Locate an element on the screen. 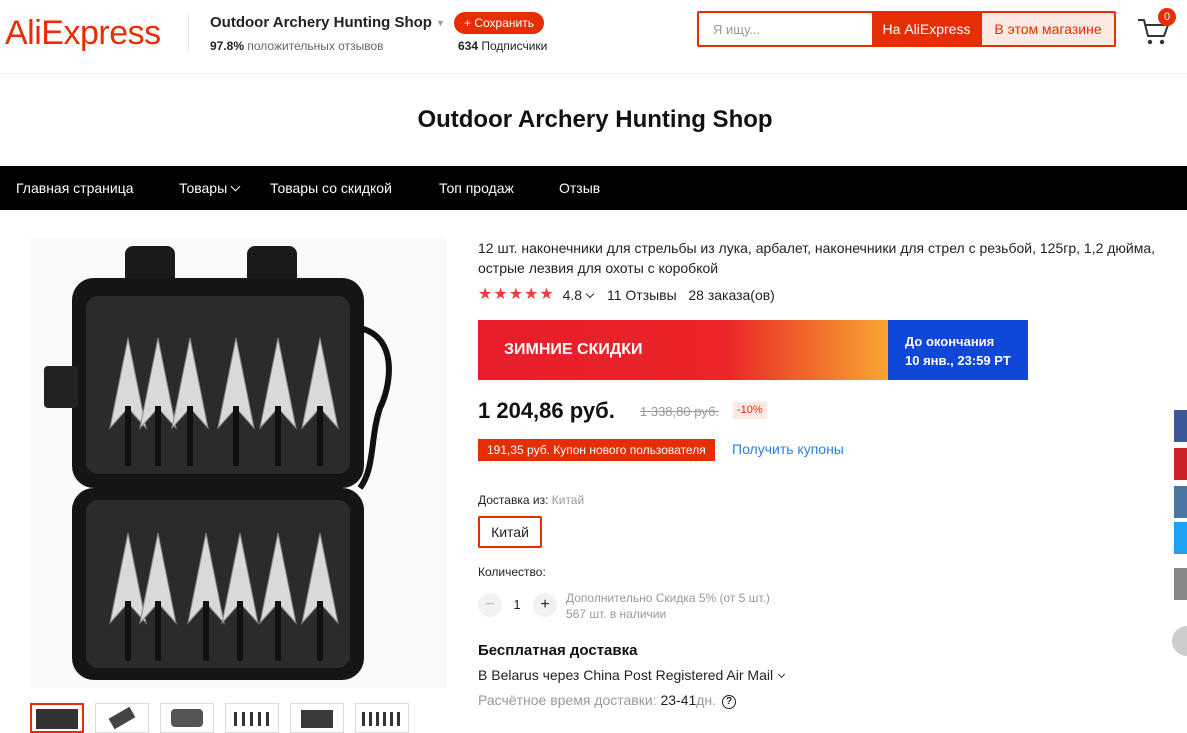 The height and width of the screenshot is (733, 1187). help-icon: ? is located at coordinates (729, 702).